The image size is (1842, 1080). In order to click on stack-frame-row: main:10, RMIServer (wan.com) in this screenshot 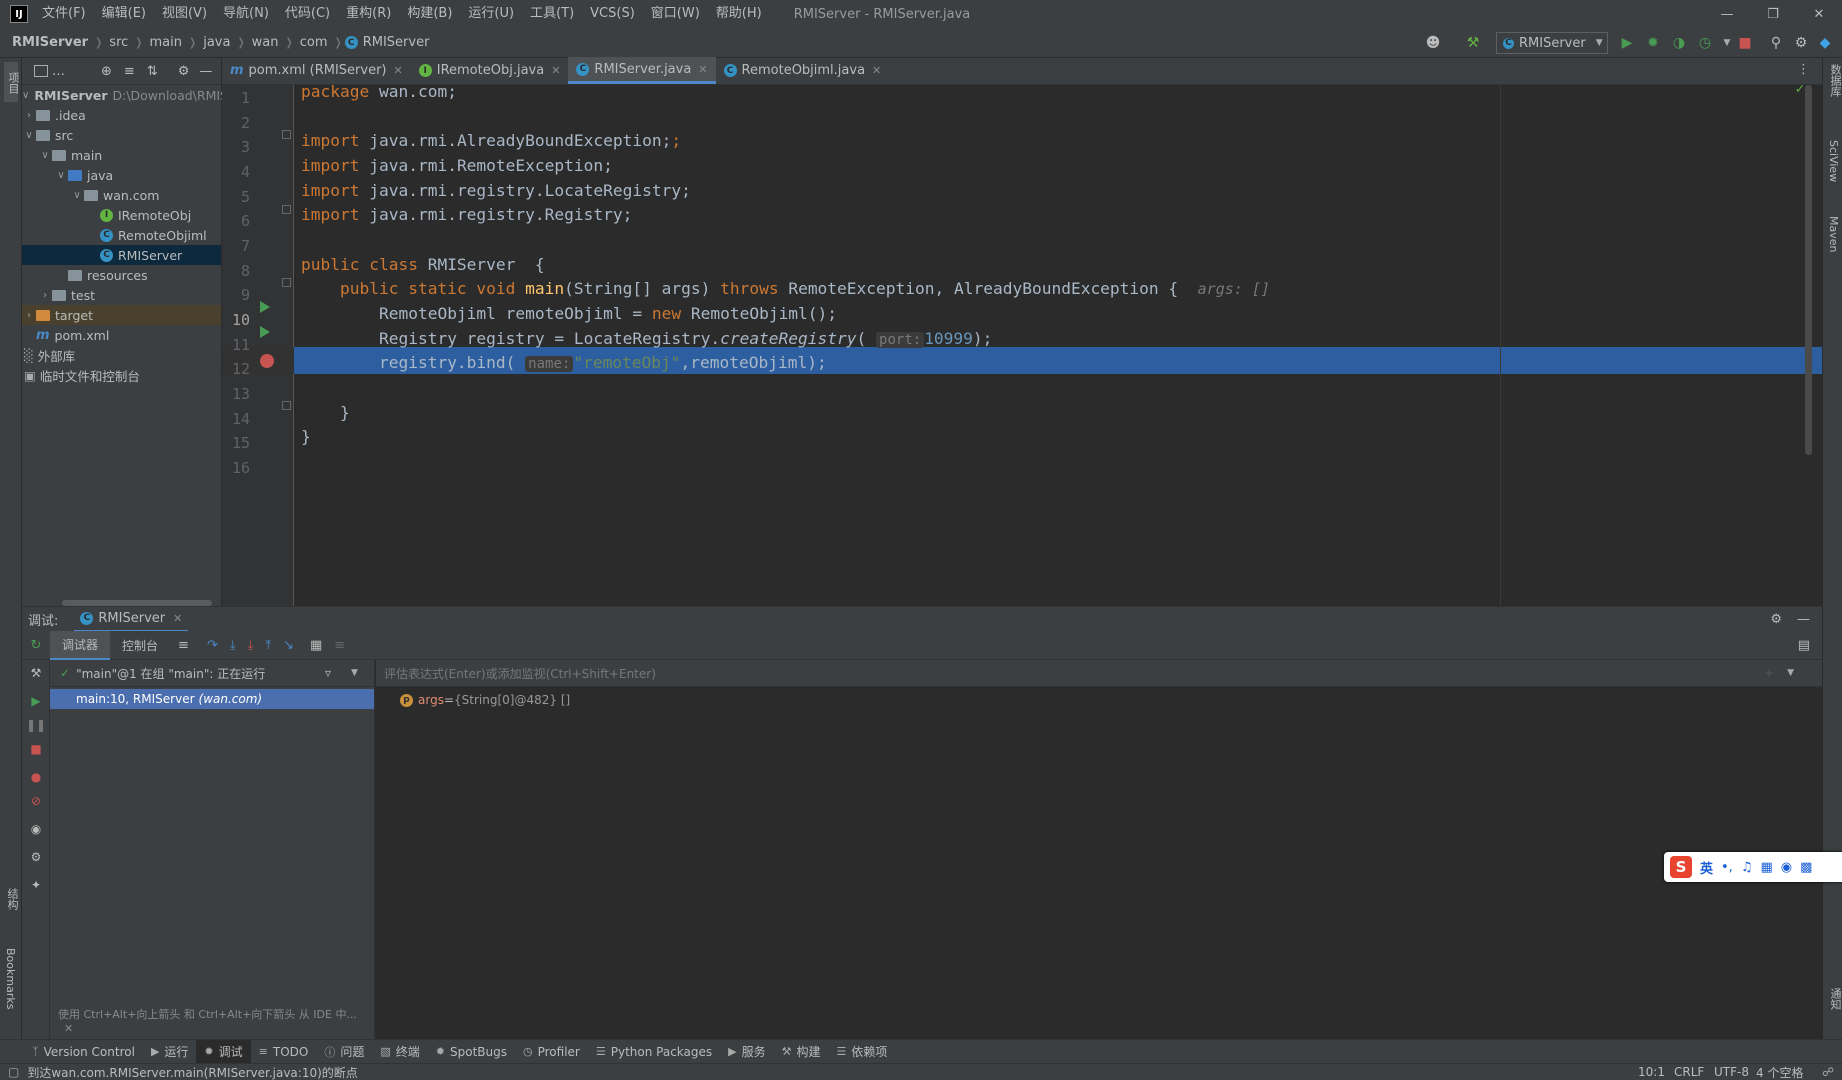, I will do `click(212, 699)`.